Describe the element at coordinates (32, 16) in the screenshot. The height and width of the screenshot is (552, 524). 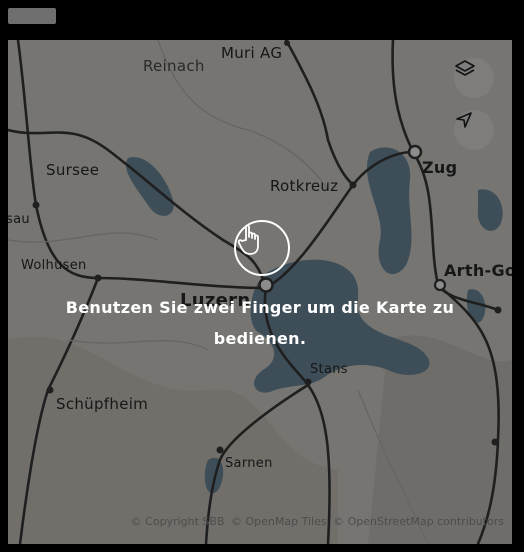
I see `top-bar-placeholder` at that location.